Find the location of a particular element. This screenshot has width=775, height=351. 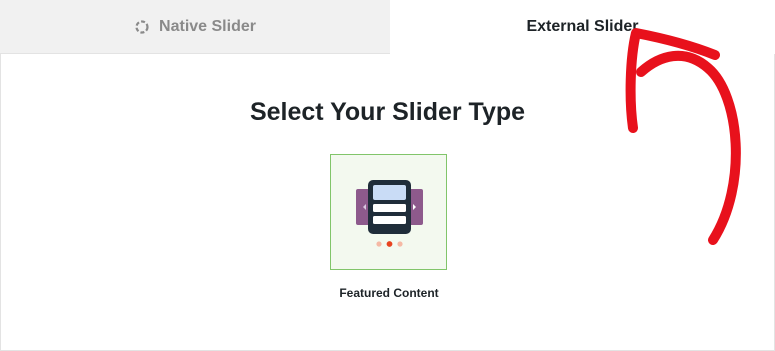

featured-content-option is located at coordinates (388, 212).